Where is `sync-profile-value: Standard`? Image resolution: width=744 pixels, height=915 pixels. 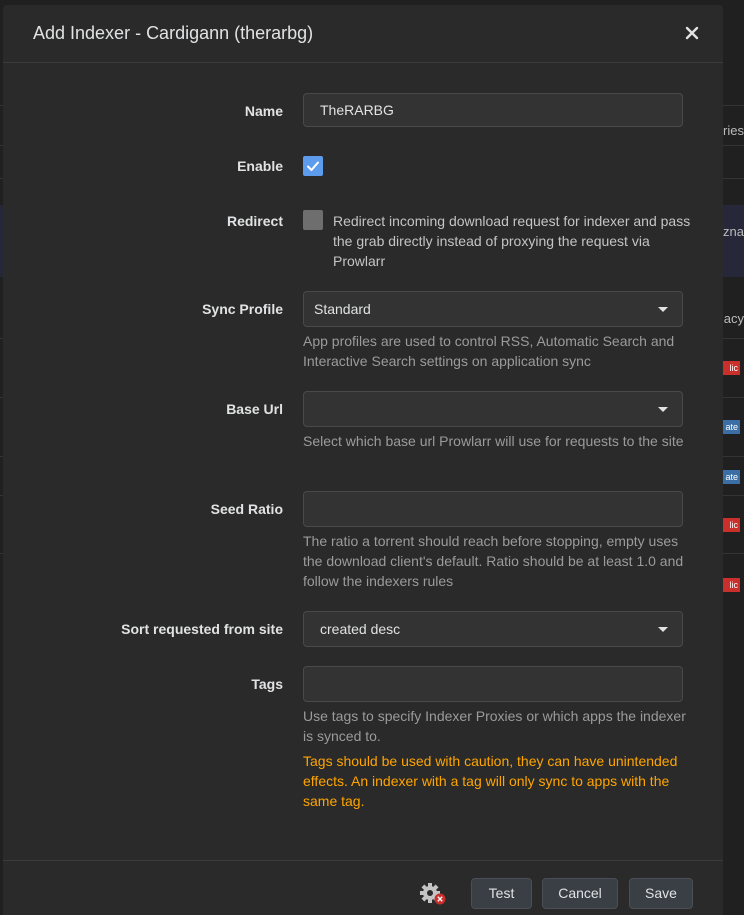 sync-profile-value: Standard is located at coordinates (342, 309).